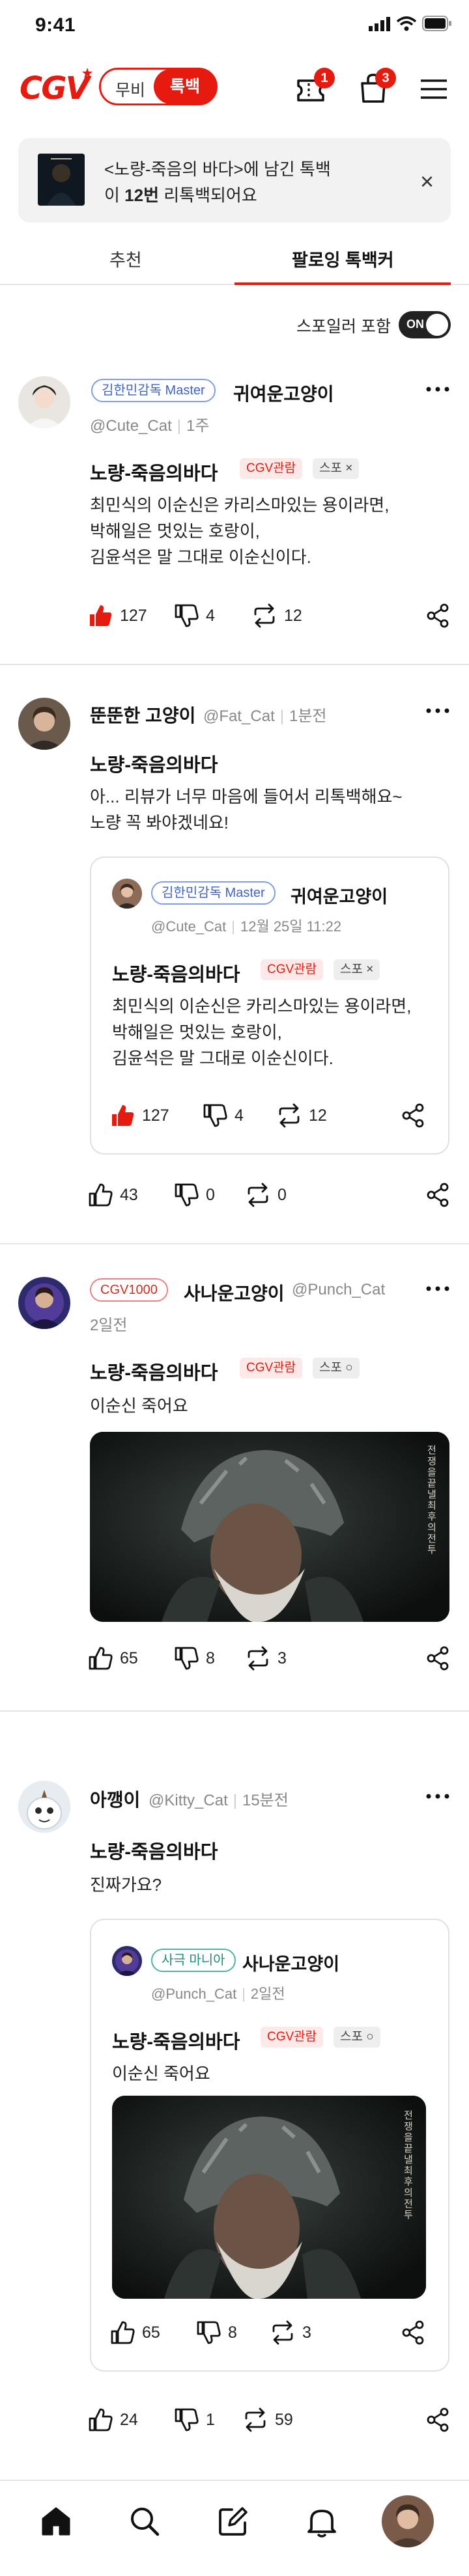 Image resolution: width=469 pixels, height=2576 pixels. Describe the element at coordinates (293, 616) in the screenshot. I see `retalk-count: 12` at that location.